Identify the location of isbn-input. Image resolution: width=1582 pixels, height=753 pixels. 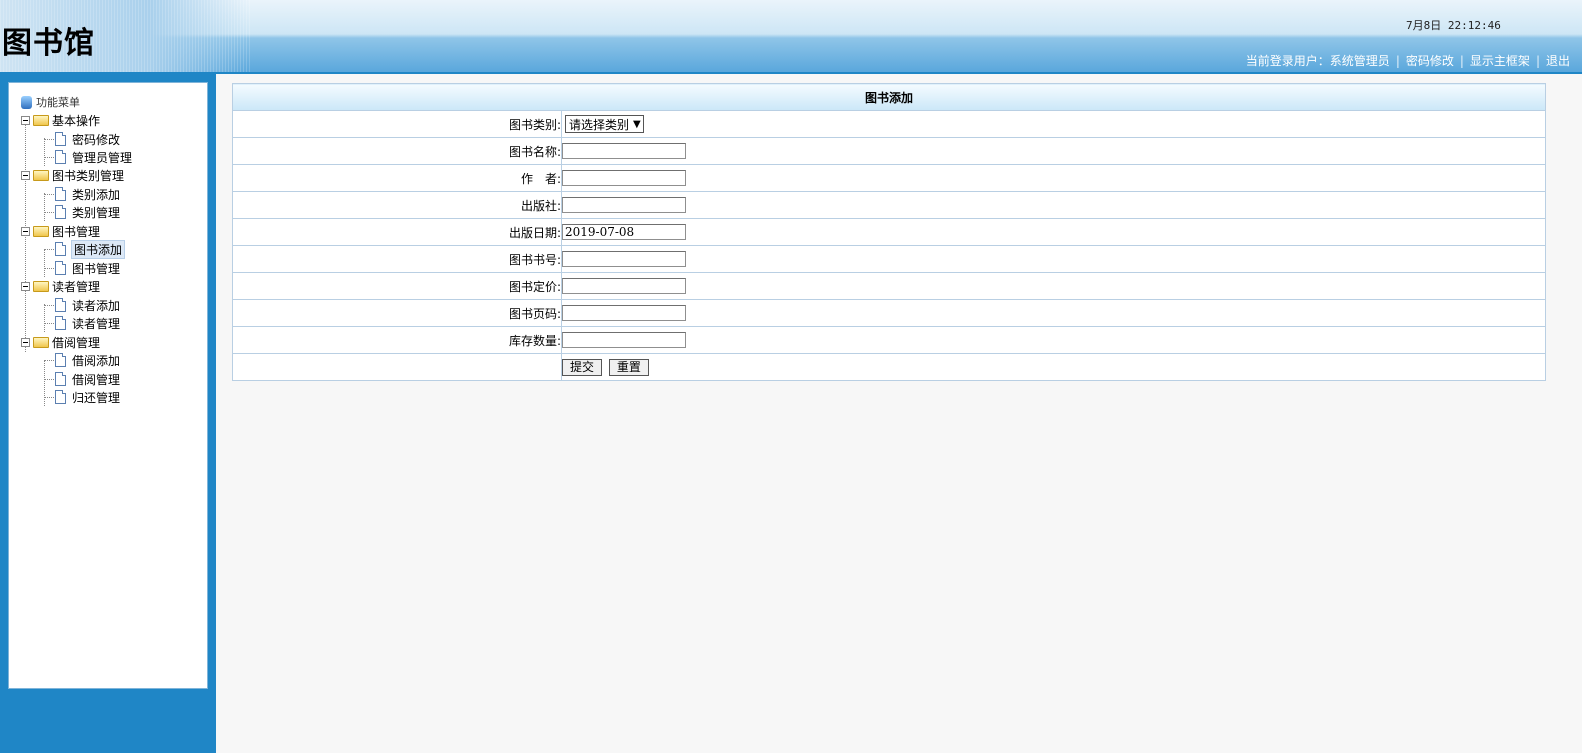
(624, 259).